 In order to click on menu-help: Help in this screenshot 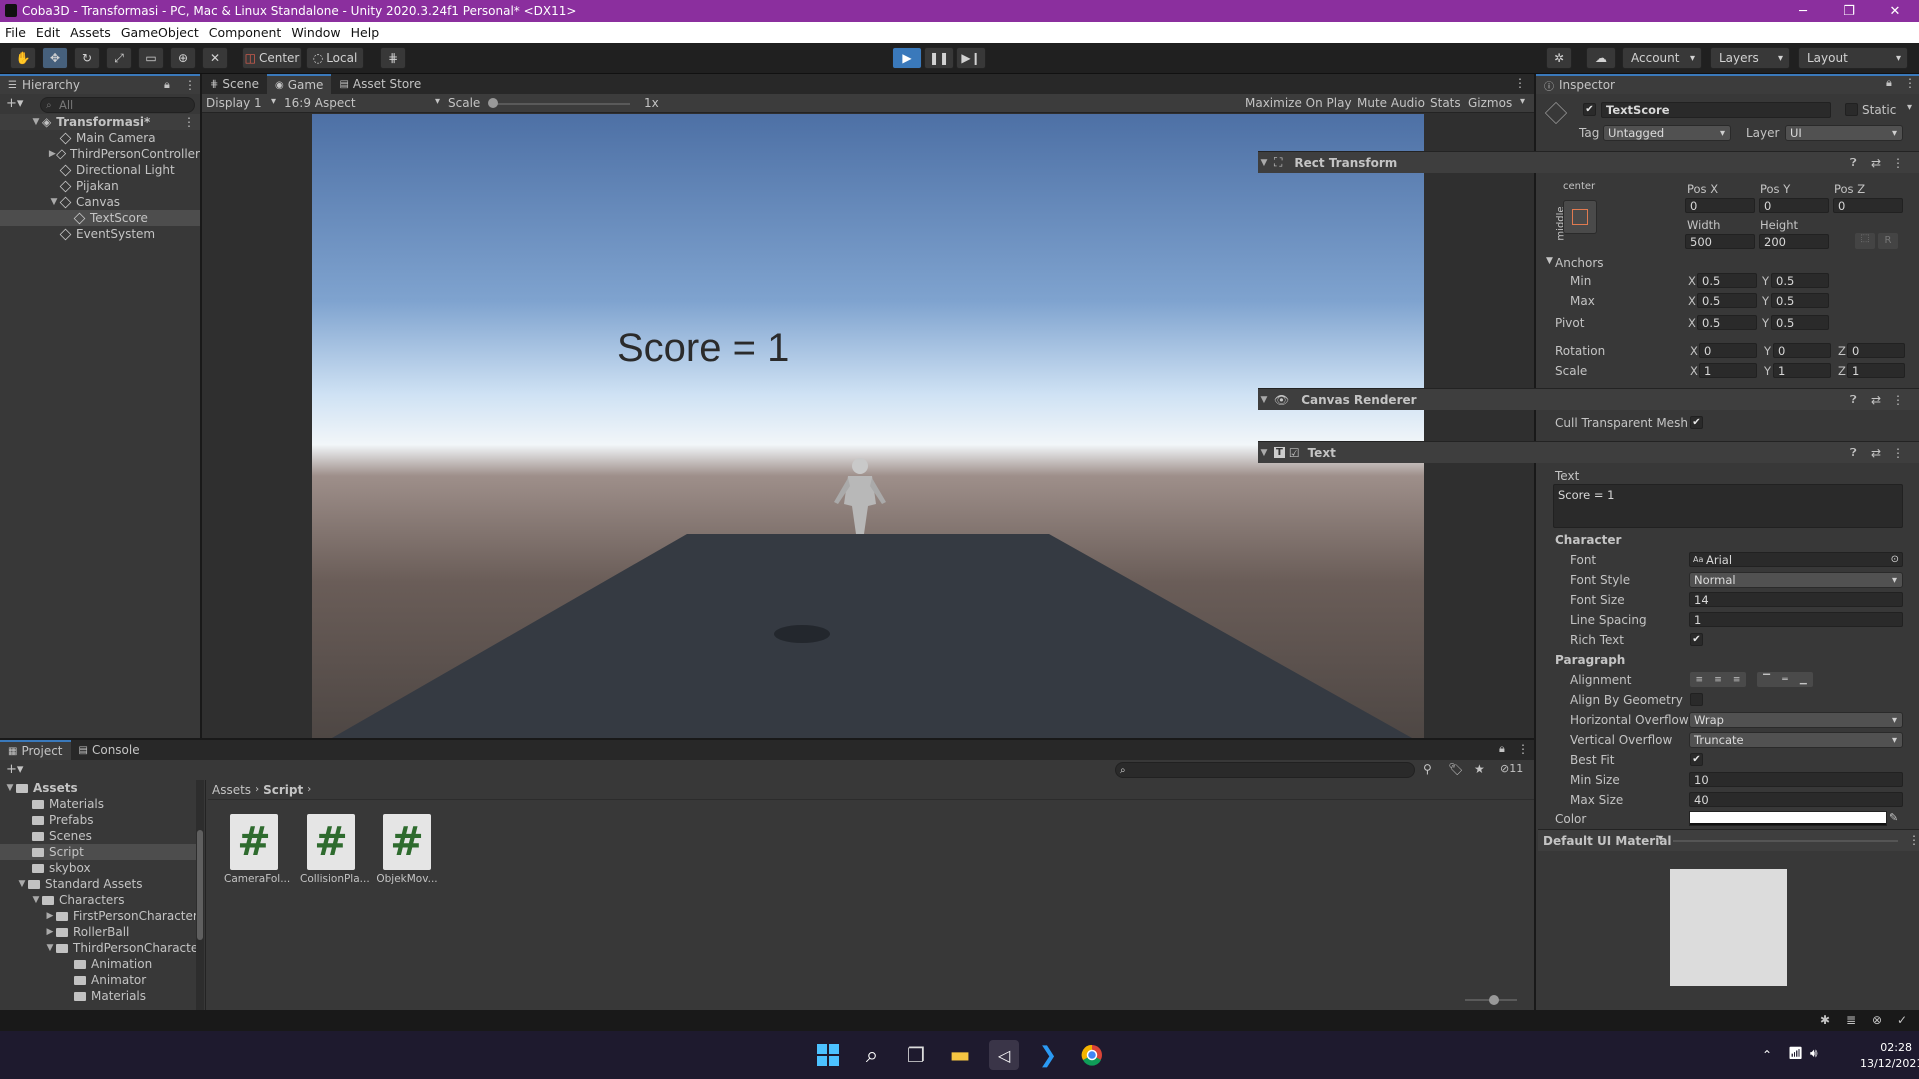, I will do `click(365, 32)`.